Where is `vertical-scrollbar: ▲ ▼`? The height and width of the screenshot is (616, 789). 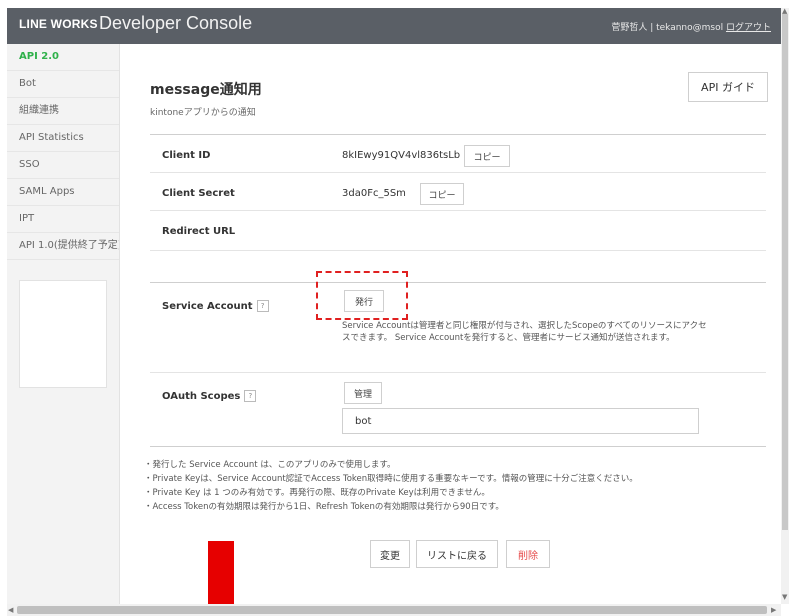
vertical-scrollbar: ▲ ▼ is located at coordinates (785, 305).